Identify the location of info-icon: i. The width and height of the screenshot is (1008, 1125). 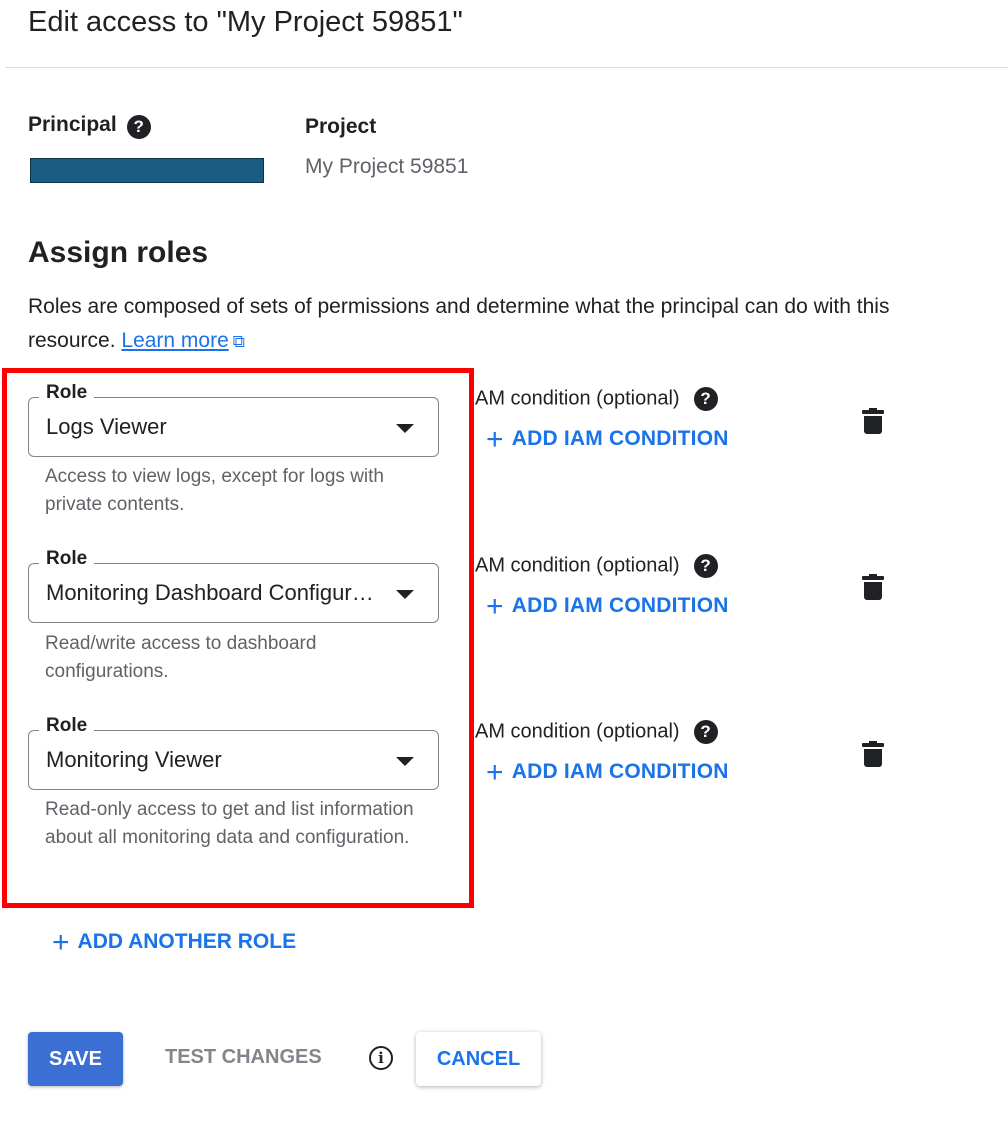
(381, 1058).